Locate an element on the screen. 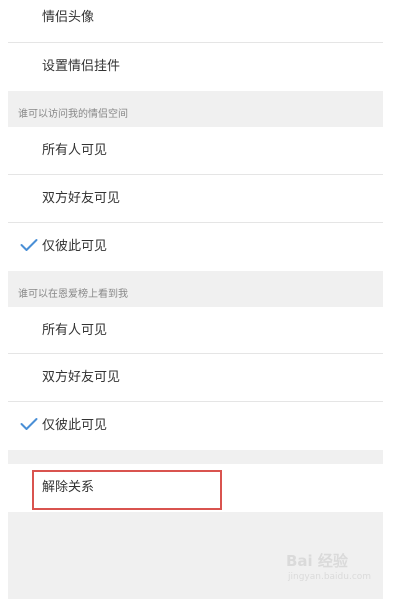 The height and width of the screenshot is (599, 401). space-access-option-everyone: 所有人可见 is located at coordinates (195, 151).